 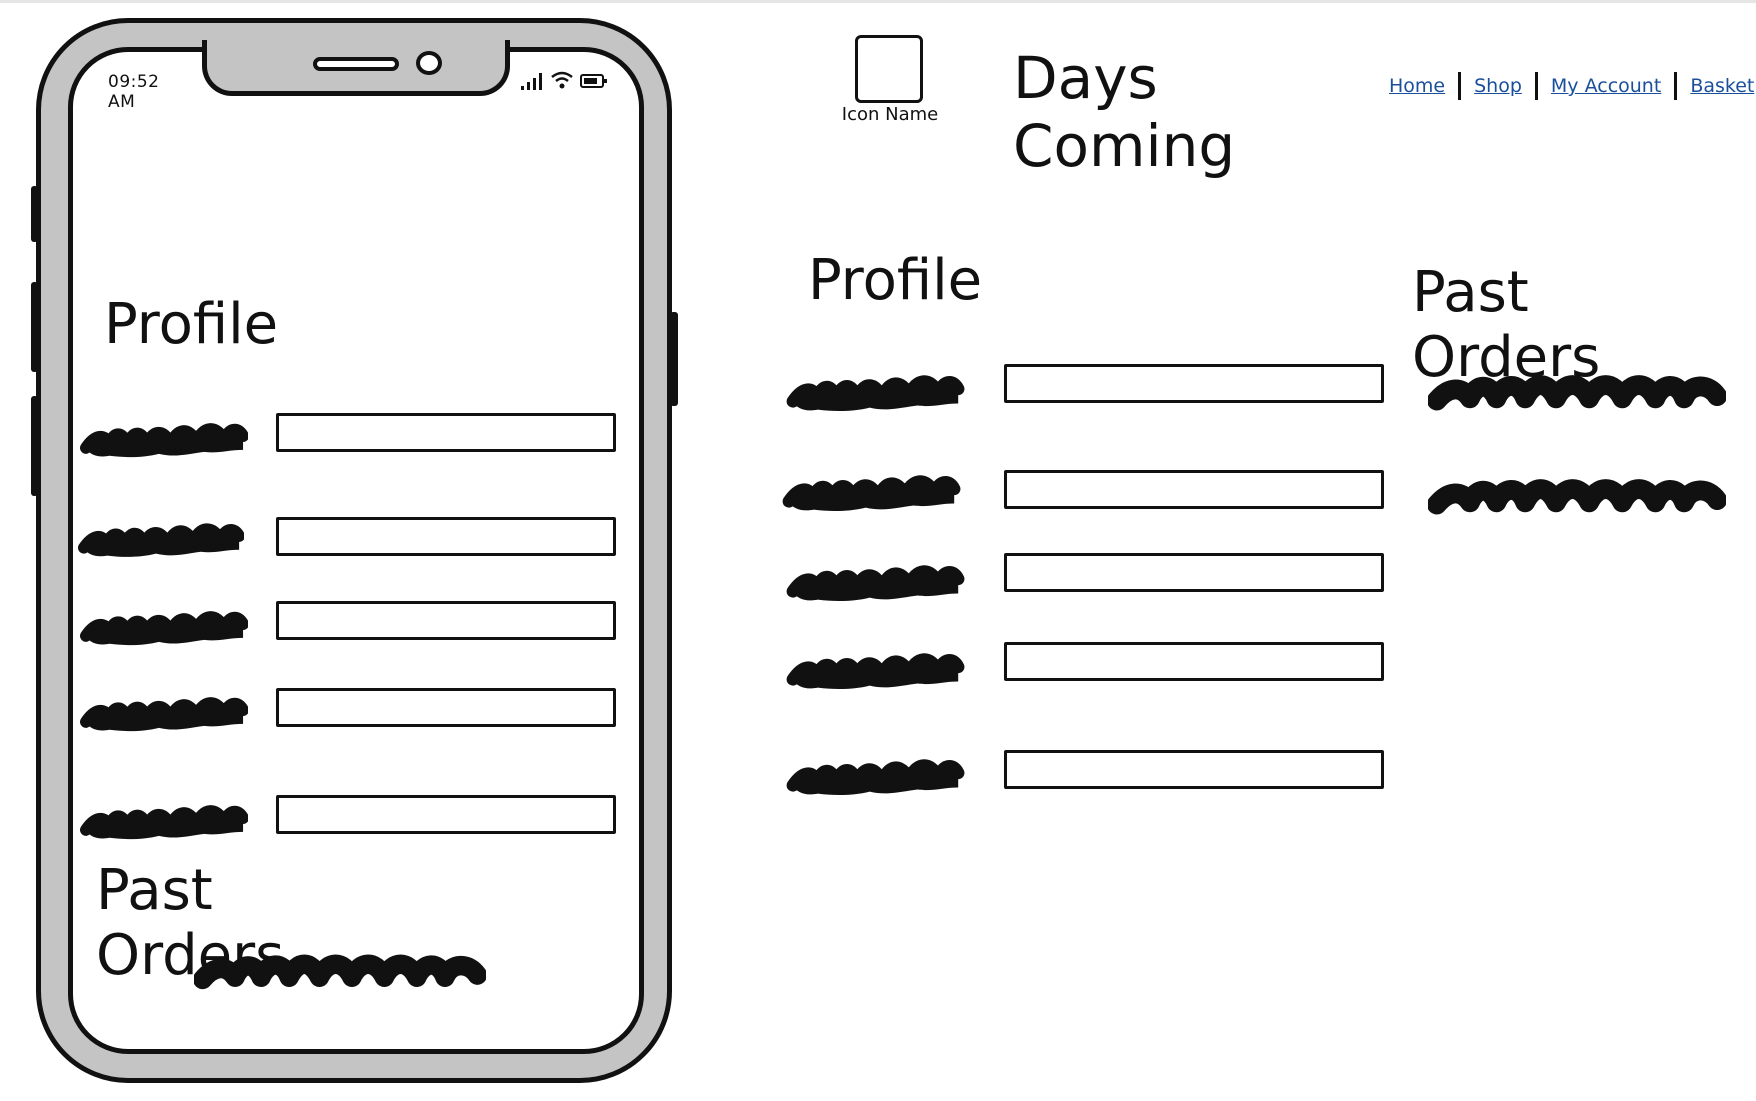 What do you see at coordinates (134, 92) in the screenshot?
I see `status-time: 09:52 AM` at bounding box center [134, 92].